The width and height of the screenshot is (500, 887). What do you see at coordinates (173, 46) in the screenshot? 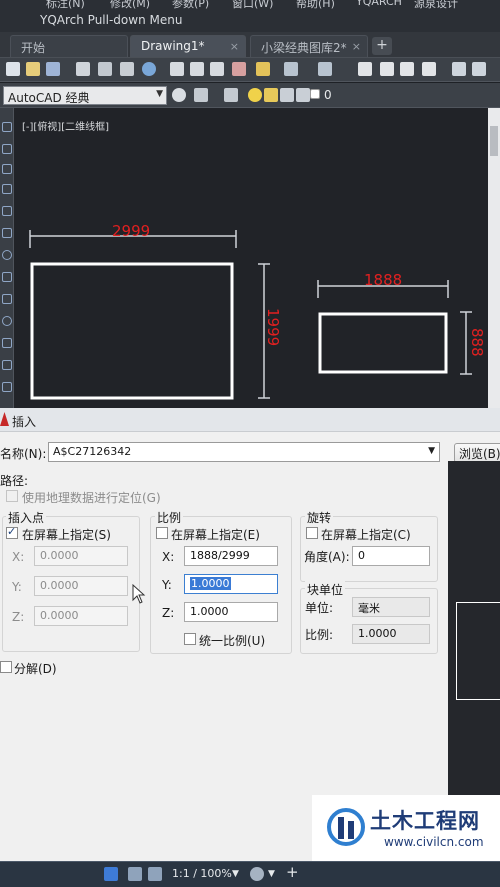
I see `tab-label: Drawing1*` at bounding box center [173, 46].